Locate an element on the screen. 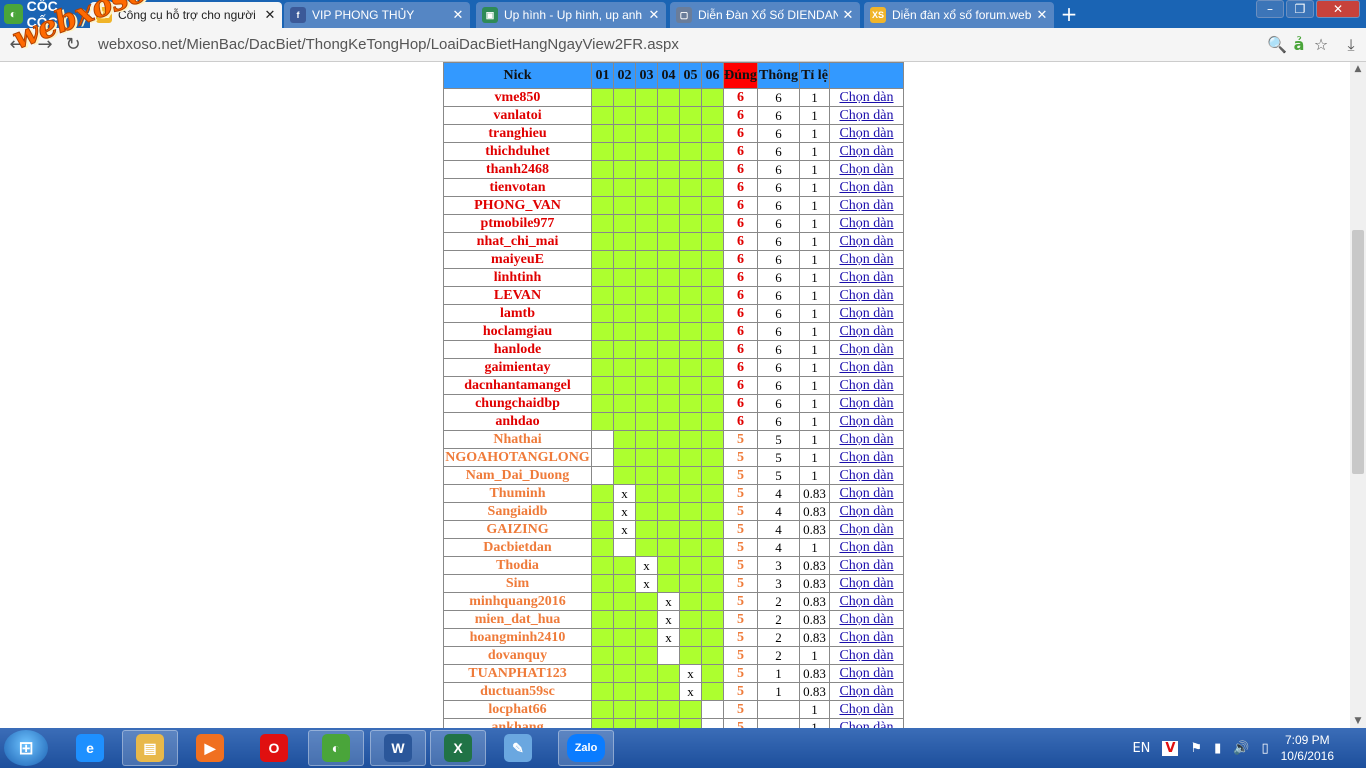 Image resolution: width=1366 pixels, height=768 pixels. taskbar-clock: 7:09 PM 10/6/2016 is located at coordinates (1307, 748).